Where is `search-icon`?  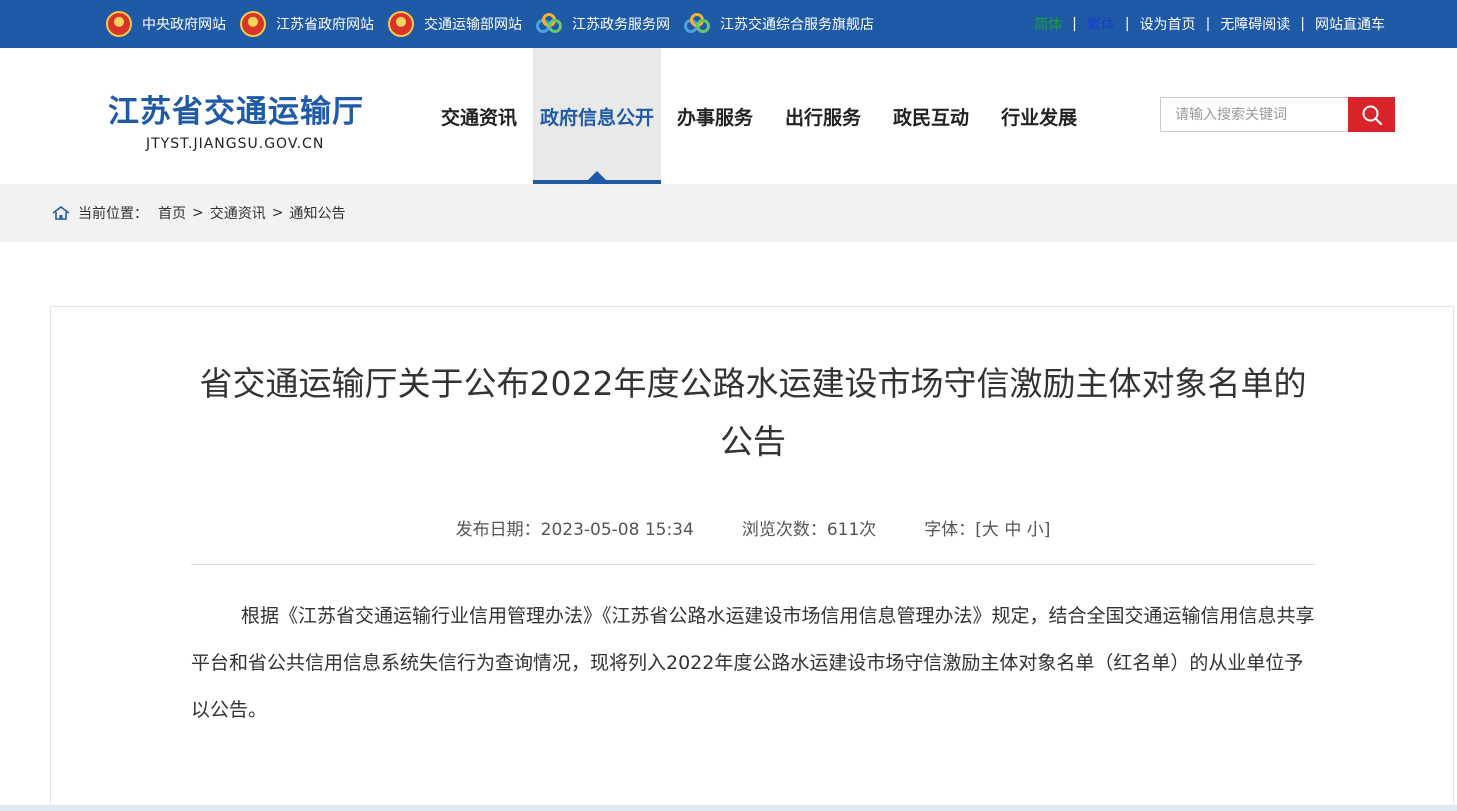
search-icon is located at coordinates (1372, 115).